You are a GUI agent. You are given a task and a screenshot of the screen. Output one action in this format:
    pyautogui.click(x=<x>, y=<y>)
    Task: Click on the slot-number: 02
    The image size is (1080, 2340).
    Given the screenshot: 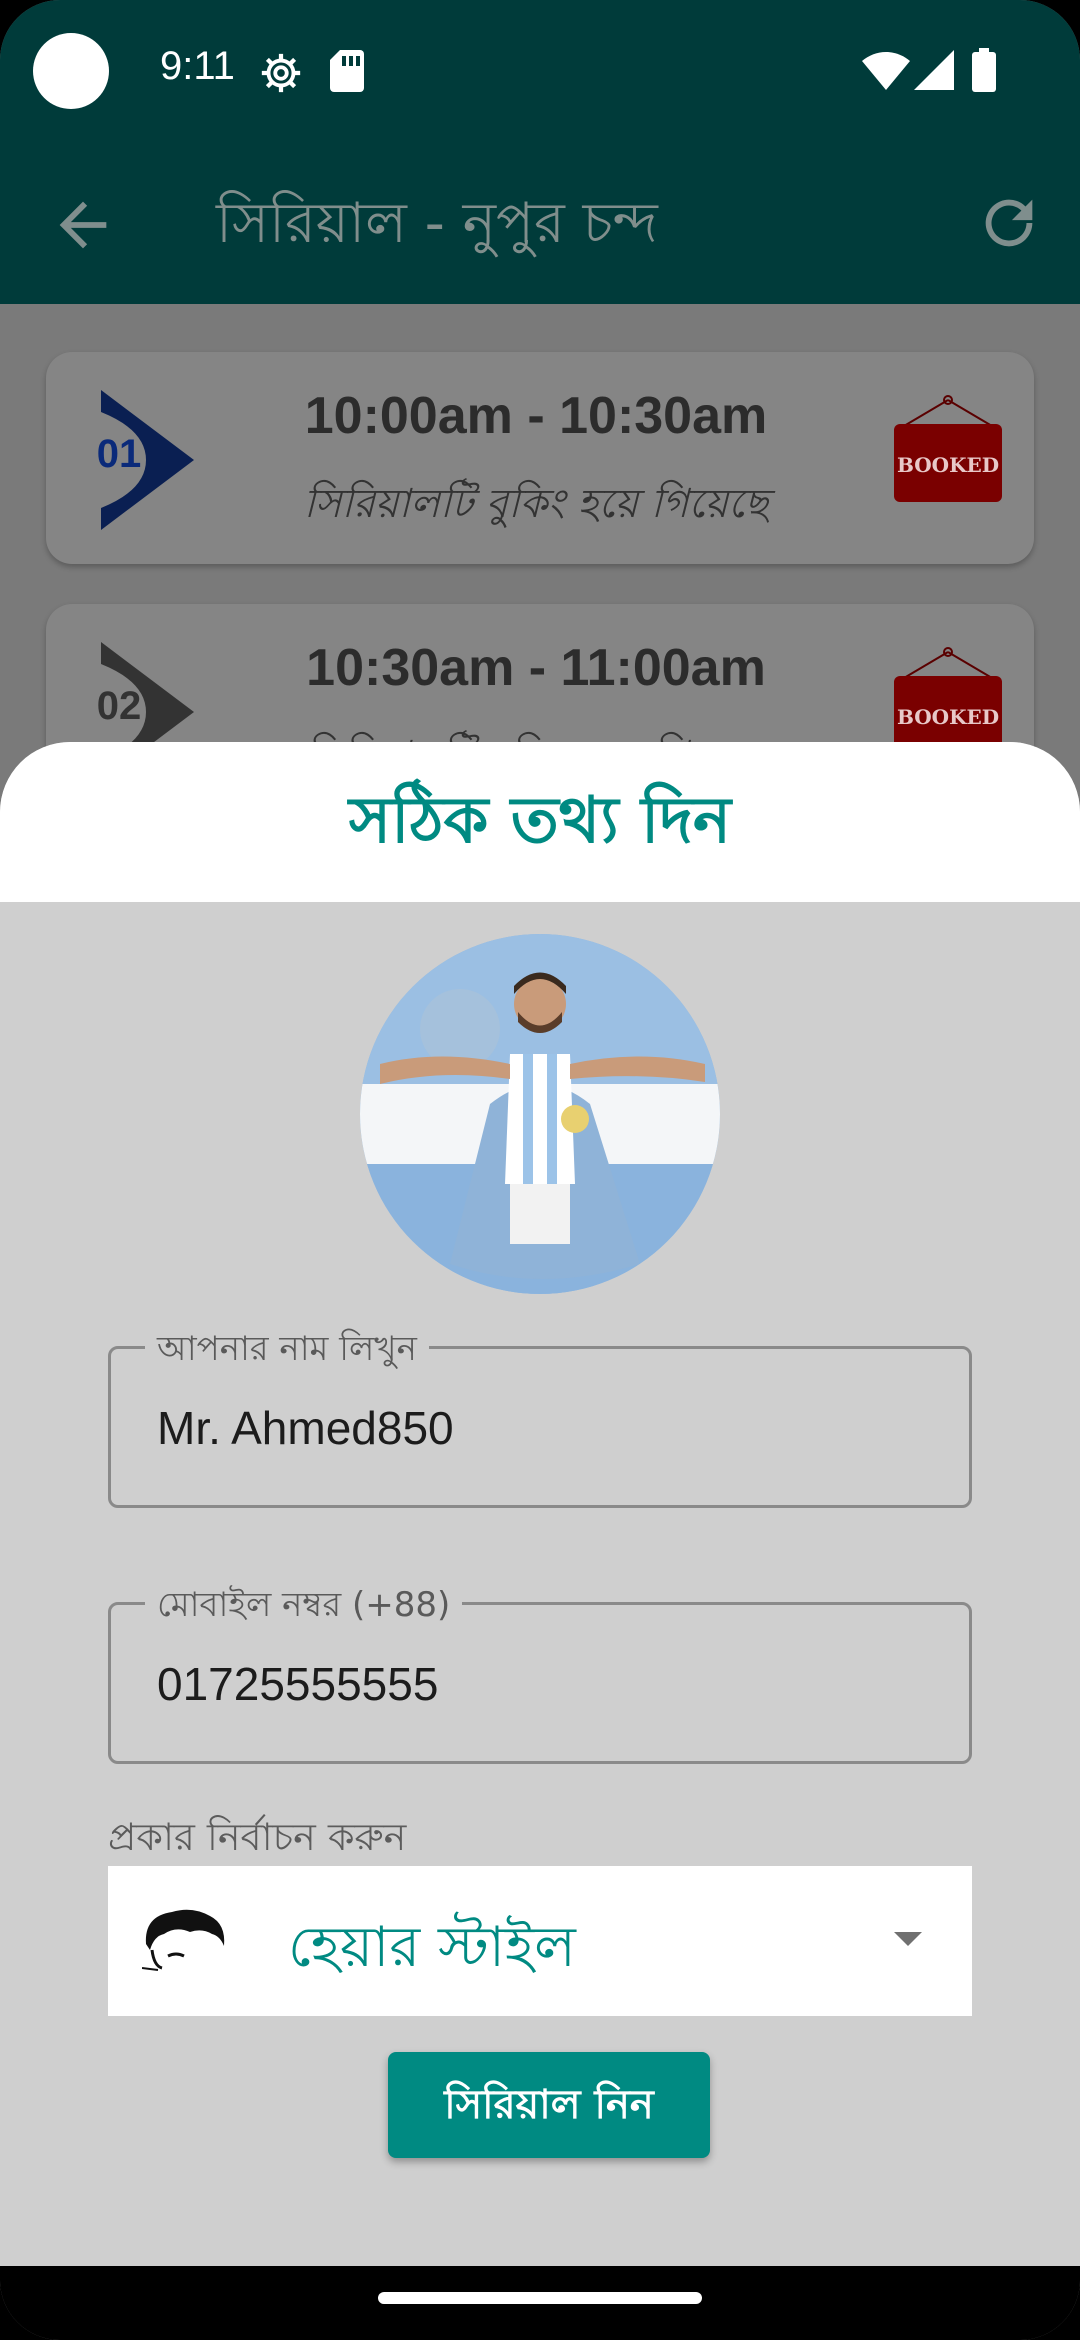 What is the action you would take?
    pyautogui.click(x=119, y=706)
    